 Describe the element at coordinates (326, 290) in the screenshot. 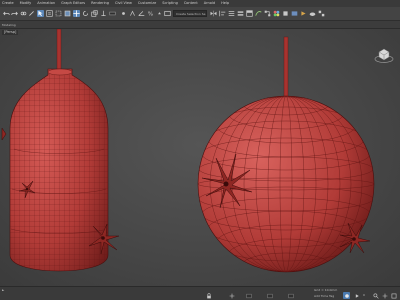

I see `grid-readout: Grid = 10.0mm` at that location.